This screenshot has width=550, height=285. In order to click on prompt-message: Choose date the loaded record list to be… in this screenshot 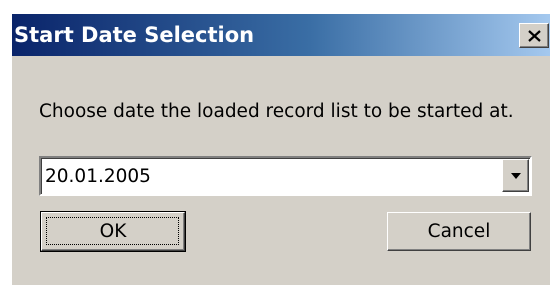, I will do `click(276, 111)`.